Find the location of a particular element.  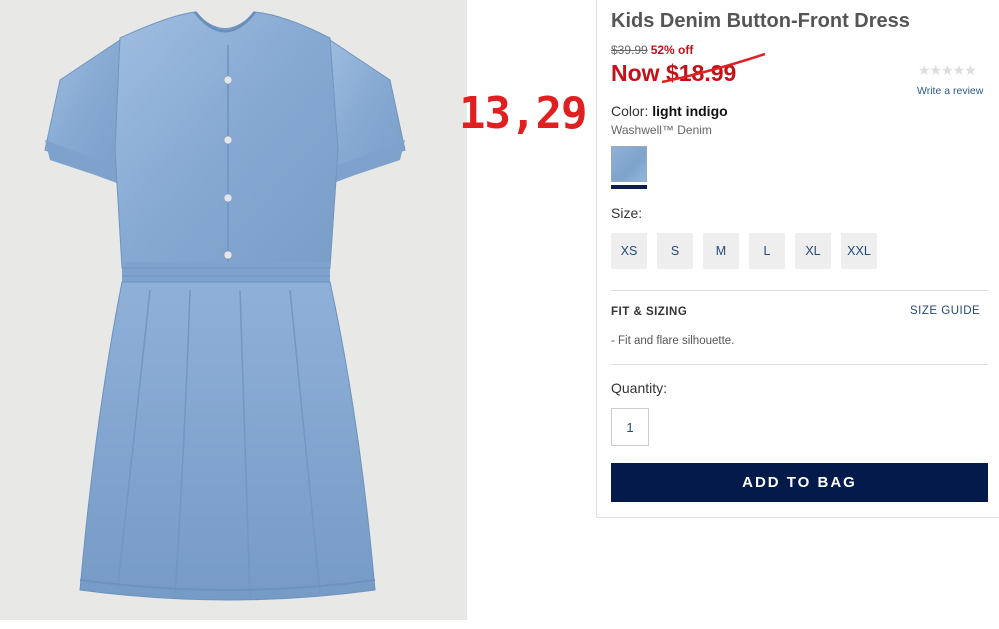

handwritten-price-annotation: 13,29 is located at coordinates (523, 113).